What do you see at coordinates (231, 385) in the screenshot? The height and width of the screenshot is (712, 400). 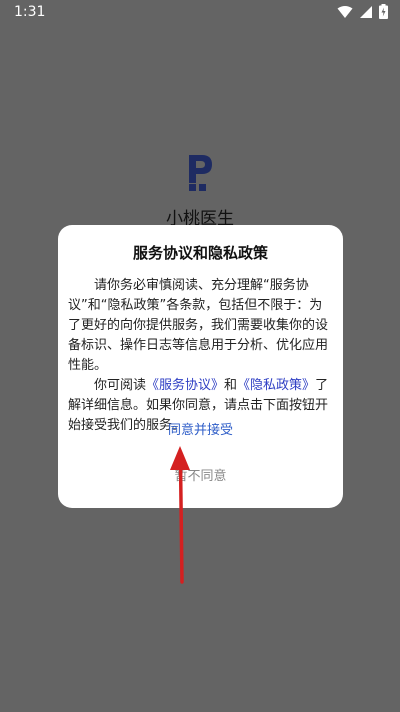 I see `paragraph-2-and: 和` at bounding box center [231, 385].